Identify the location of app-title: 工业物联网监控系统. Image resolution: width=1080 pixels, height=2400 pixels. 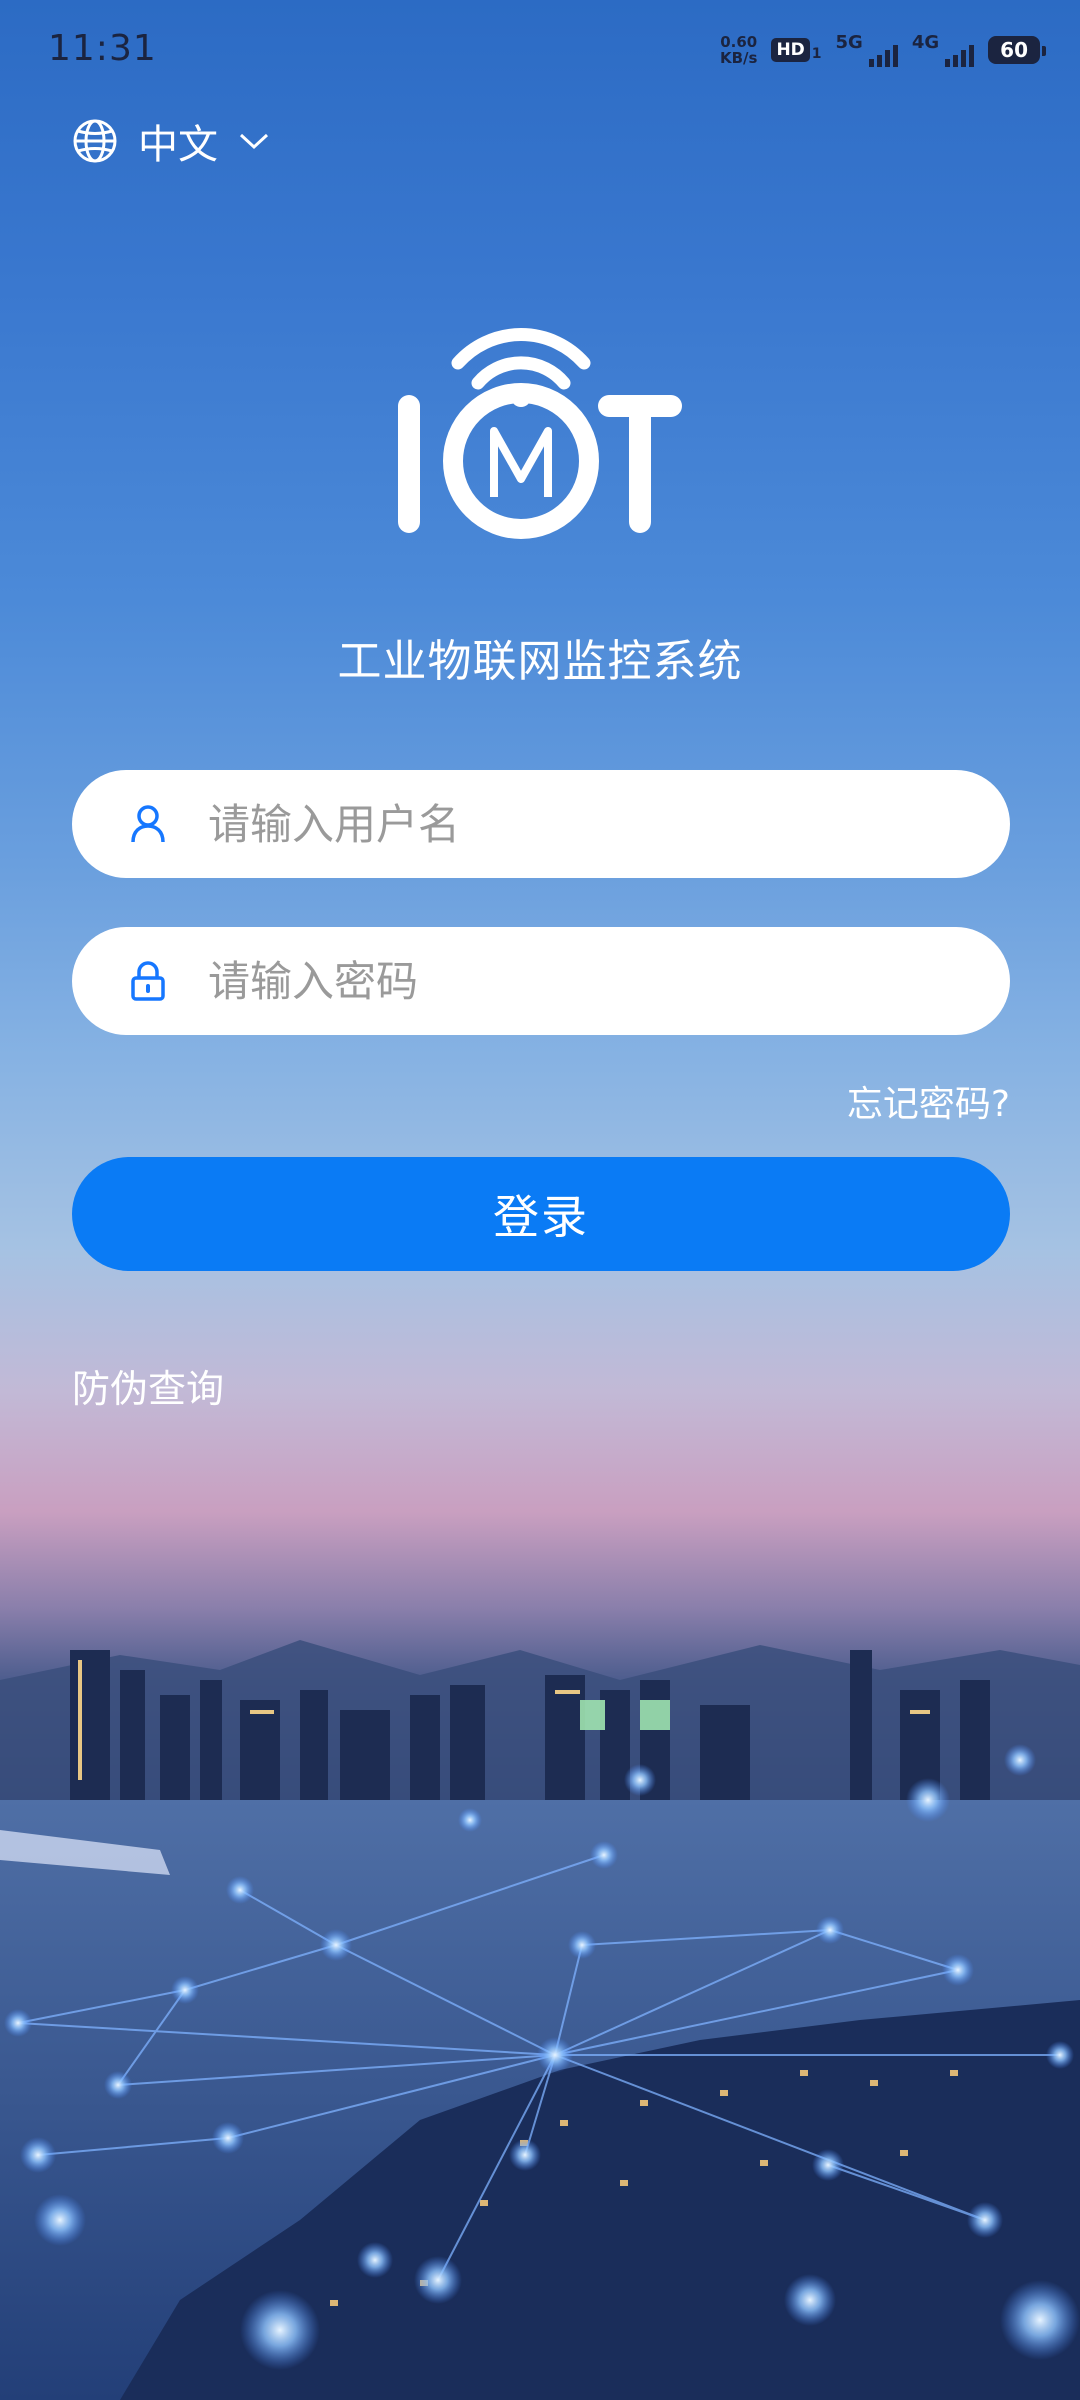
(540, 661).